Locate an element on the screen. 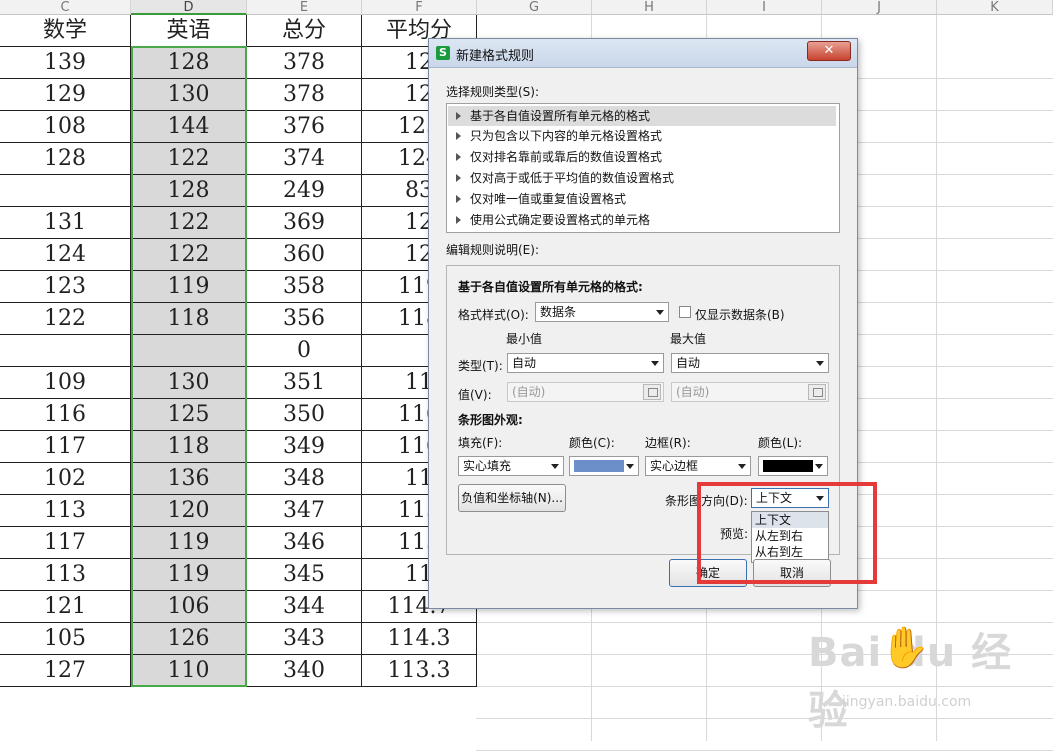 The image size is (1053, 751). table-cell: 114.3 is located at coordinates (419, 639).